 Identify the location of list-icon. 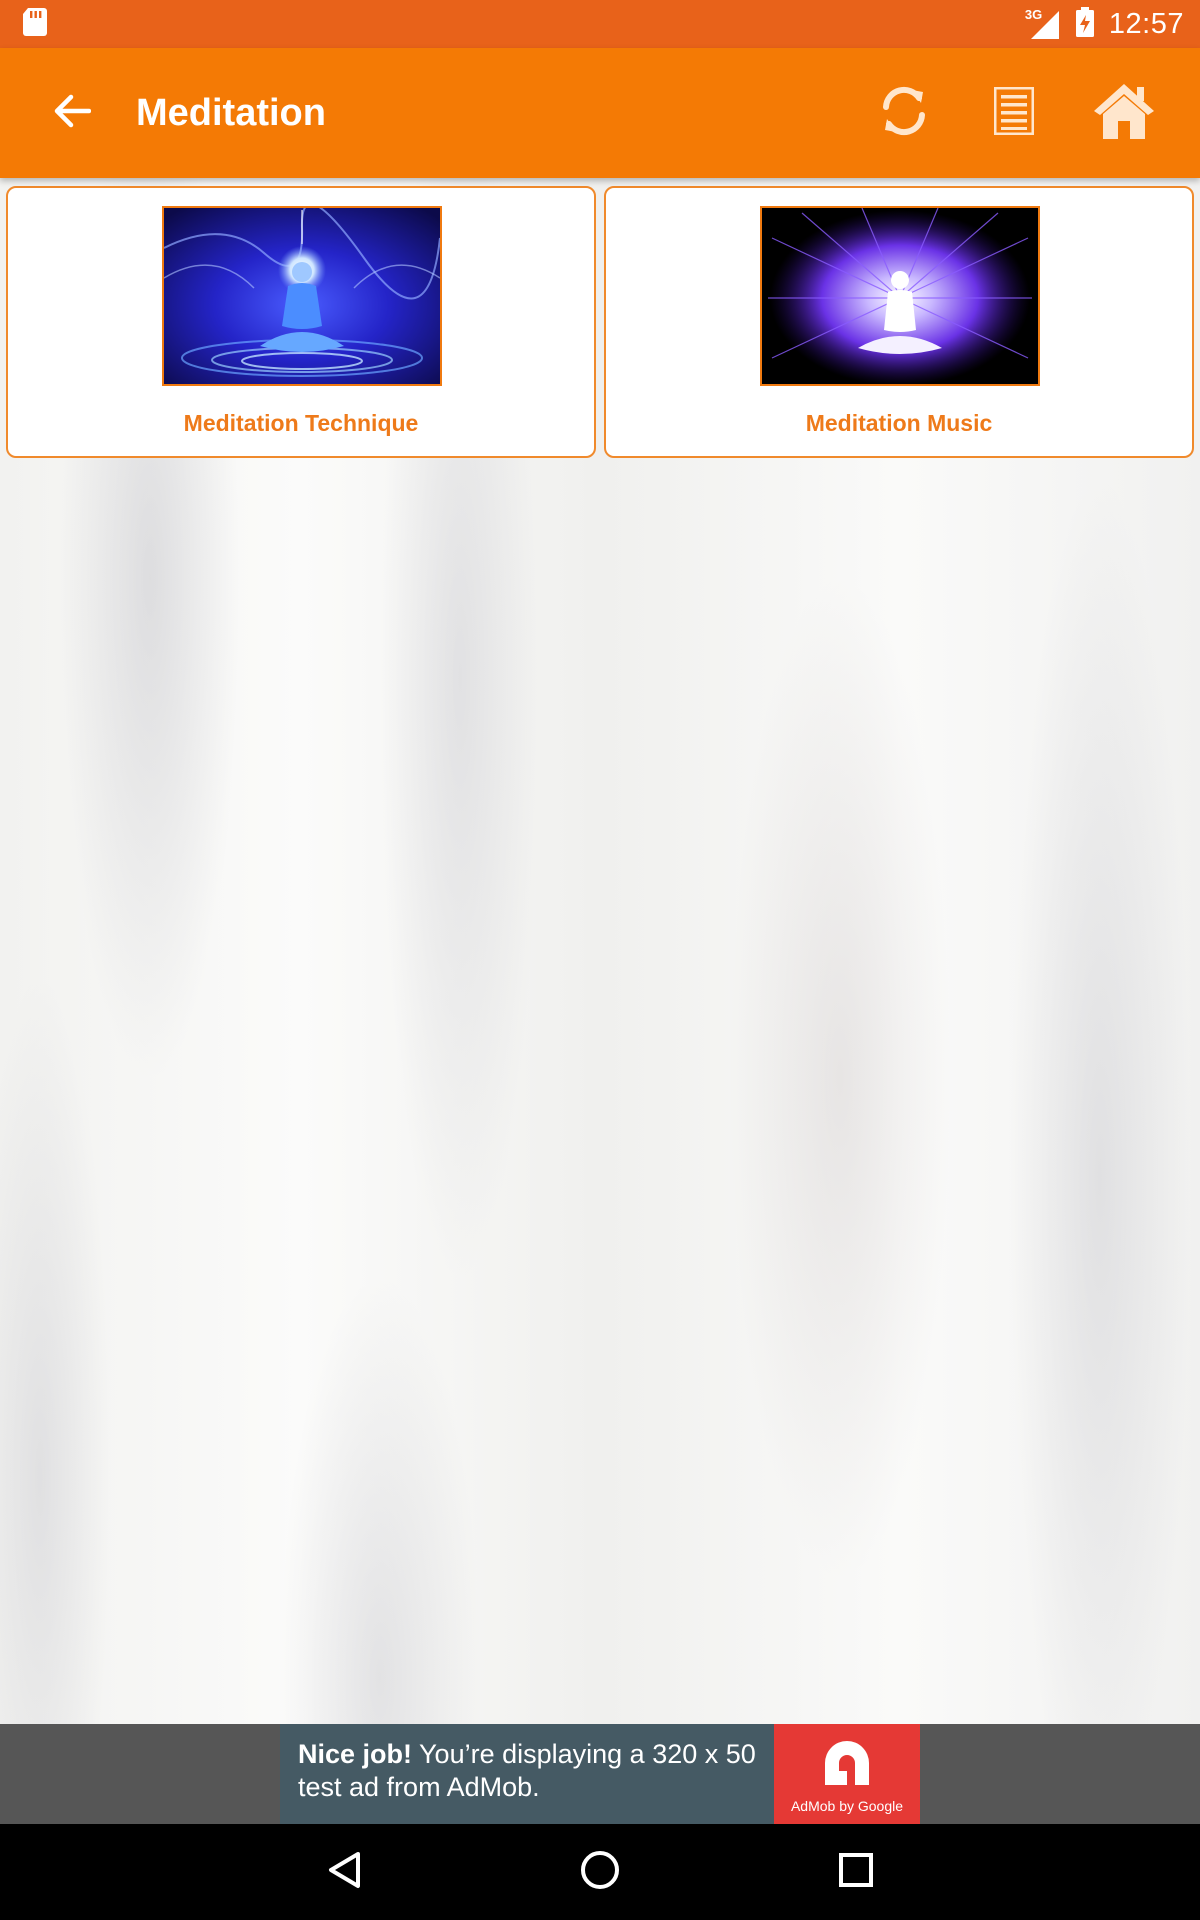
(1014, 113).